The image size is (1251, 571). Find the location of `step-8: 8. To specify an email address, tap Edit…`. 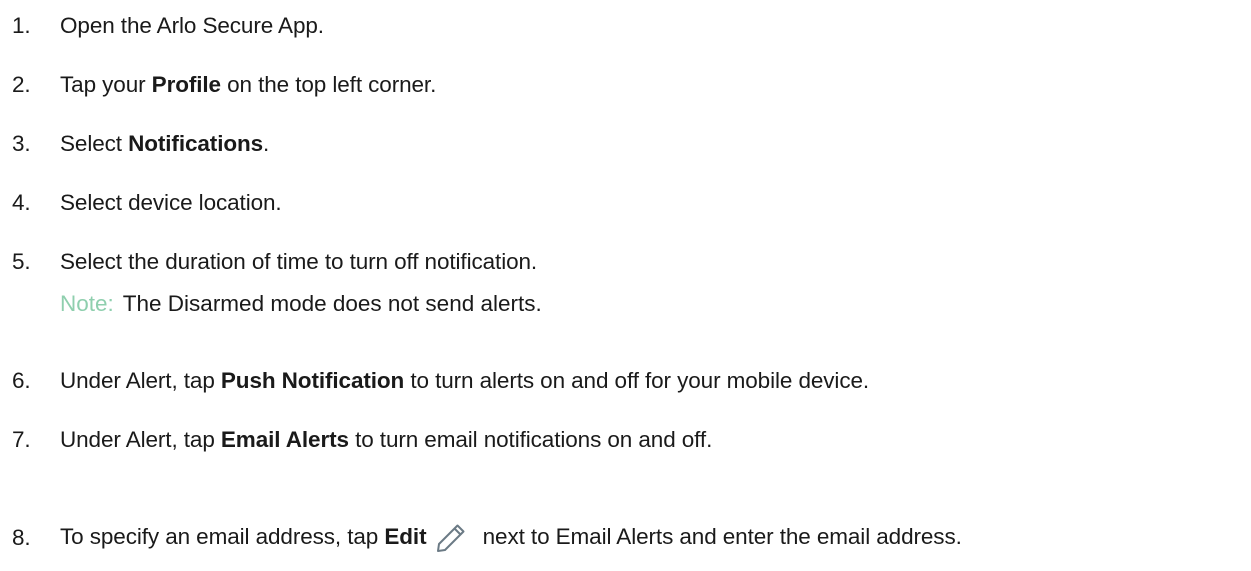

step-8: 8. To specify an email address, tap Edit… is located at coordinates (487, 538).